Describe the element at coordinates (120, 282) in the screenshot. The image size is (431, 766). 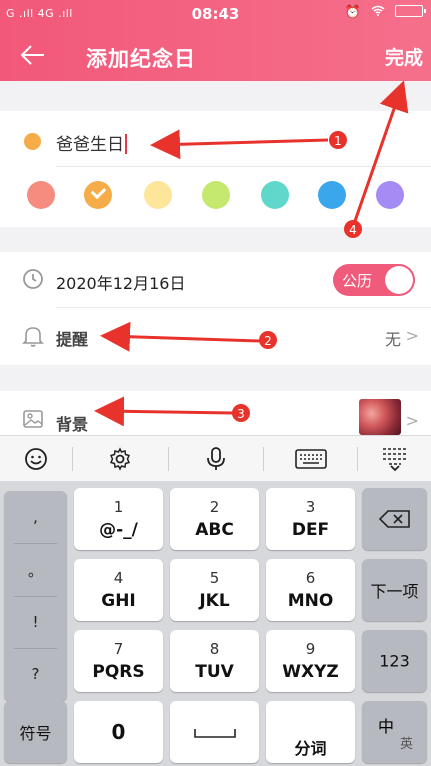
I see `date-value: 2020年12月16日` at that location.